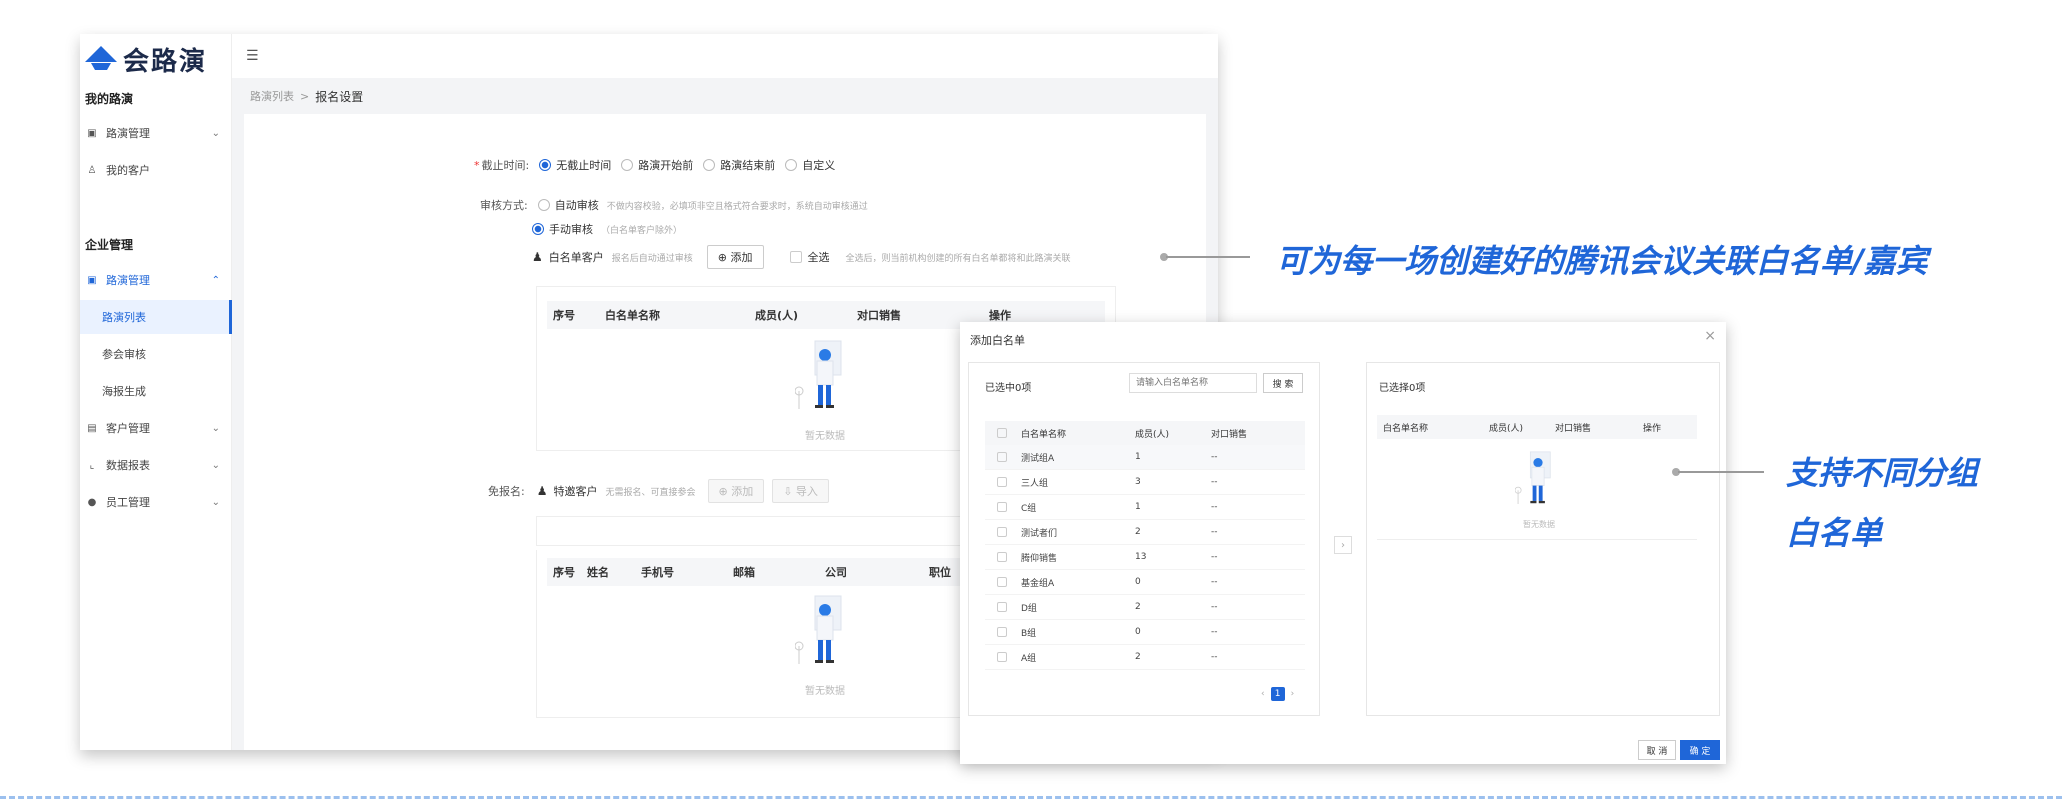  I want to click on next-page-icon: ›, so click(1293, 694).